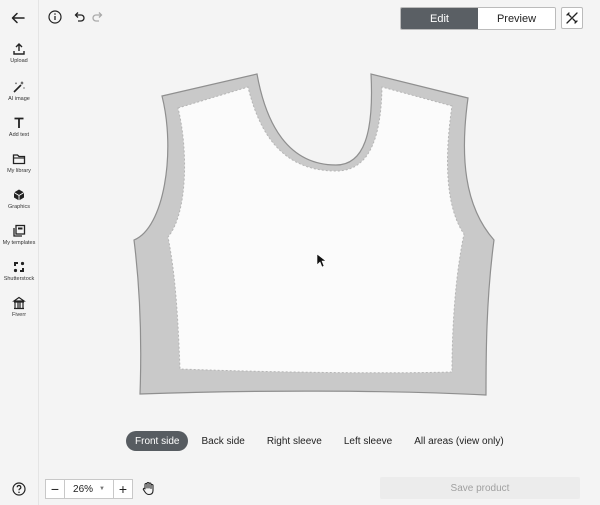 The image size is (600, 505). Describe the element at coordinates (19, 99) in the screenshot. I see `sidebar-item-label: AI image` at that location.